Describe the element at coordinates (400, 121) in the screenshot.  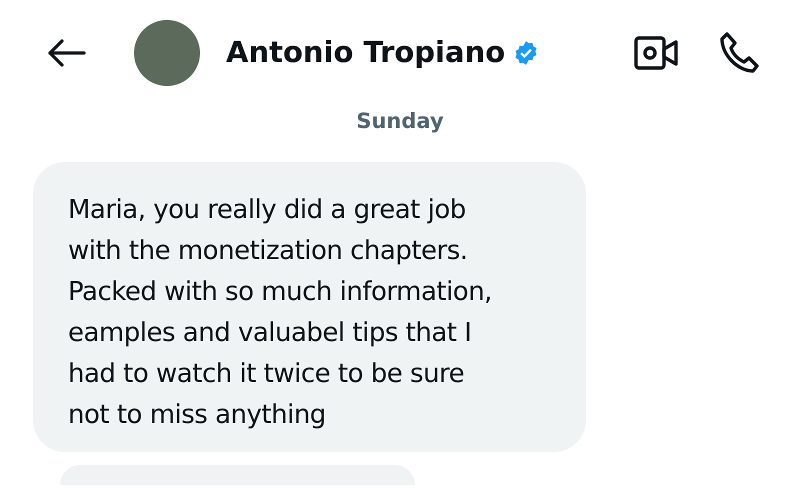
I see `day-label: Sunday` at that location.